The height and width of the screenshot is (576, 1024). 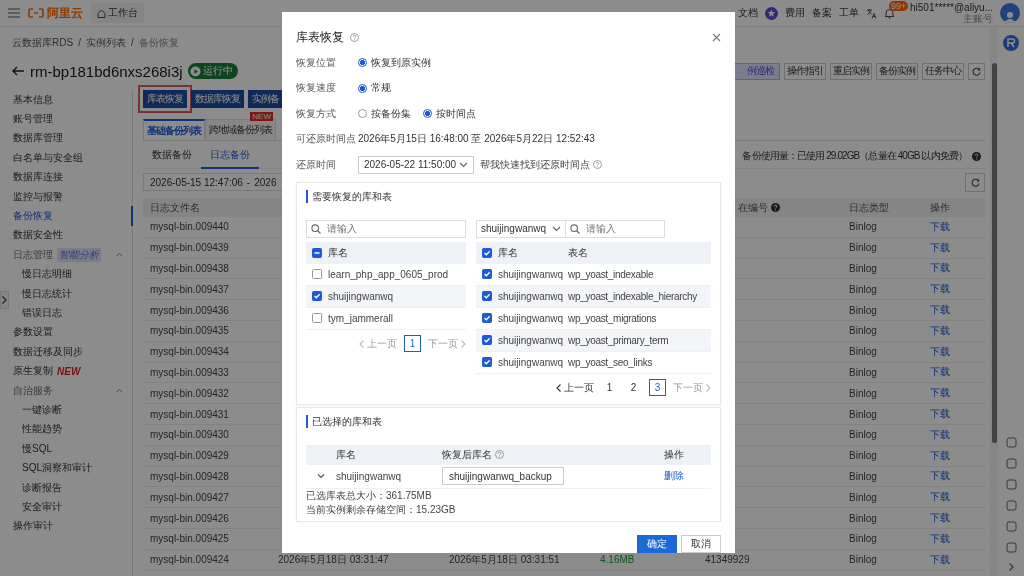 What do you see at coordinates (381, 509) in the screenshot?
I see `storage-text: 当前实例剩余存储空间：15.23GB` at bounding box center [381, 509].